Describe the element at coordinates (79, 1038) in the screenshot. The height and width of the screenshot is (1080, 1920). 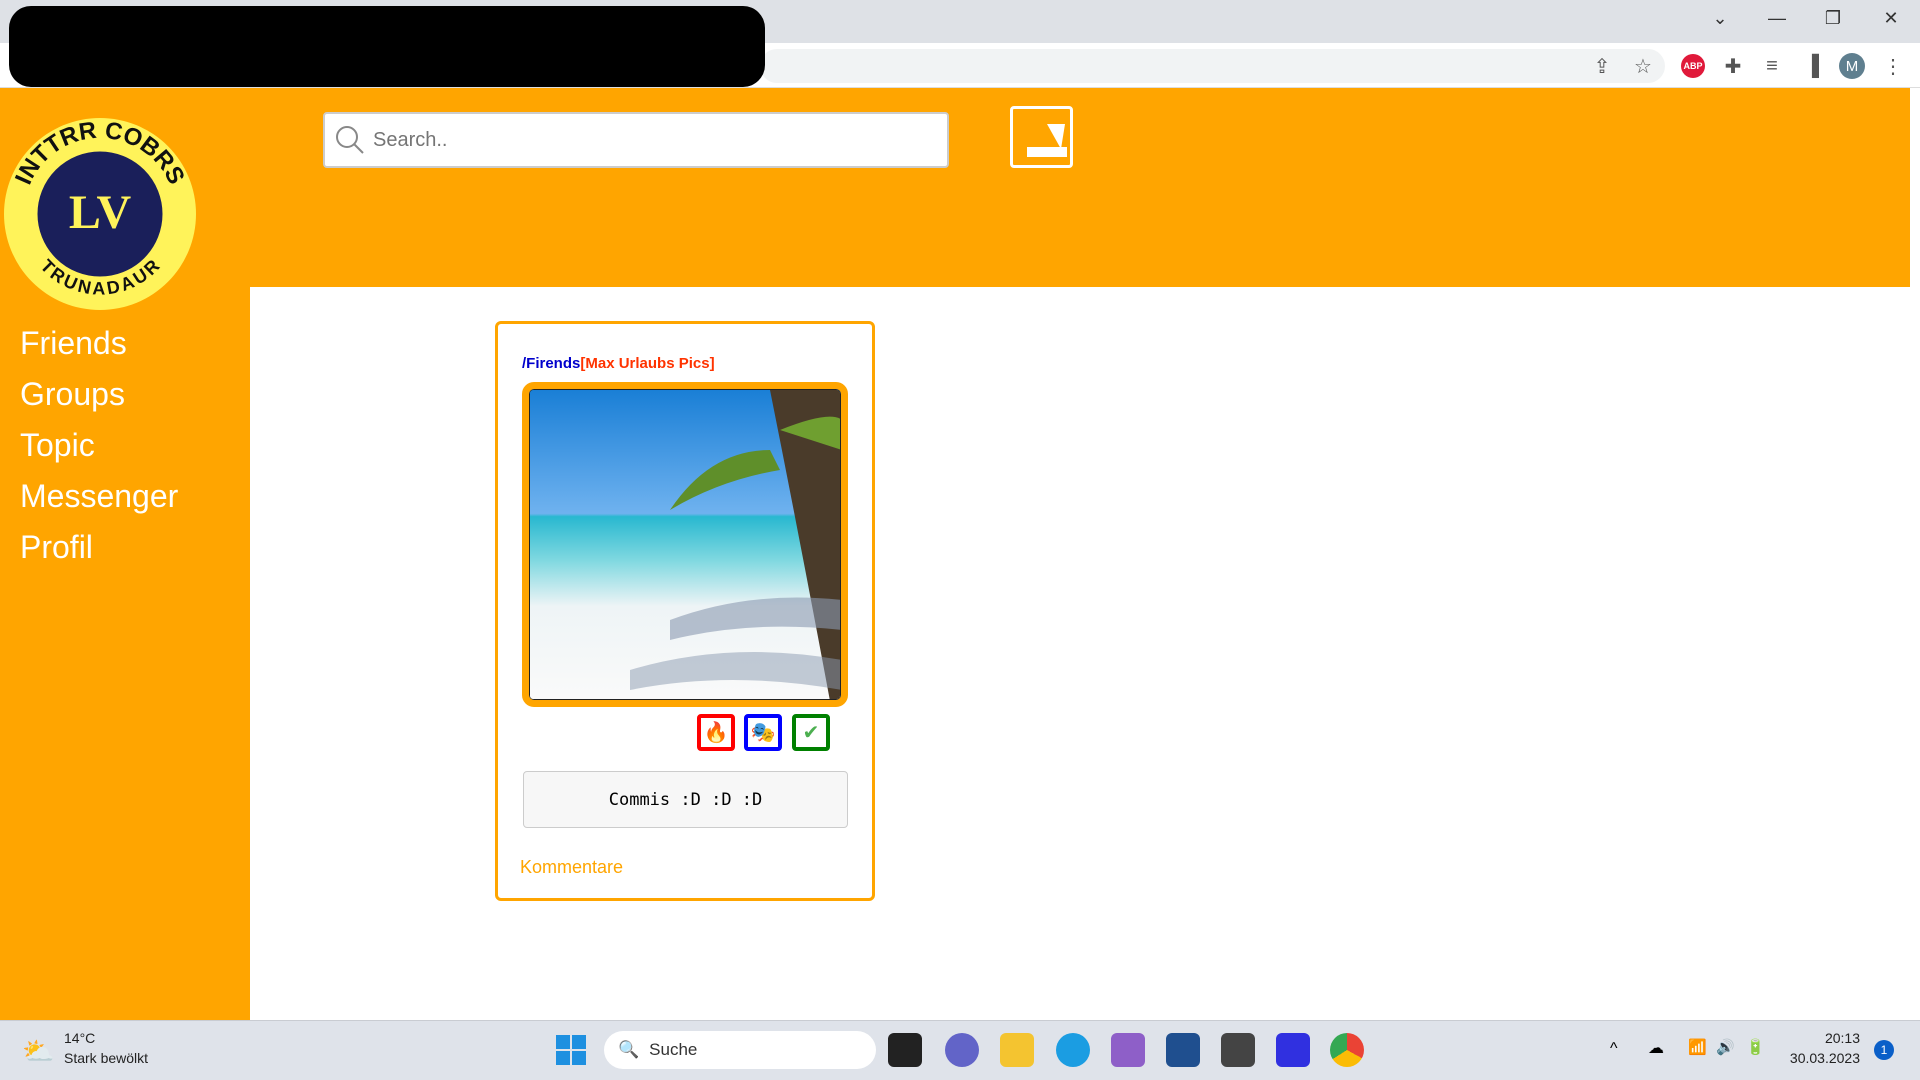
I see `weather-temp: 14°C` at that location.